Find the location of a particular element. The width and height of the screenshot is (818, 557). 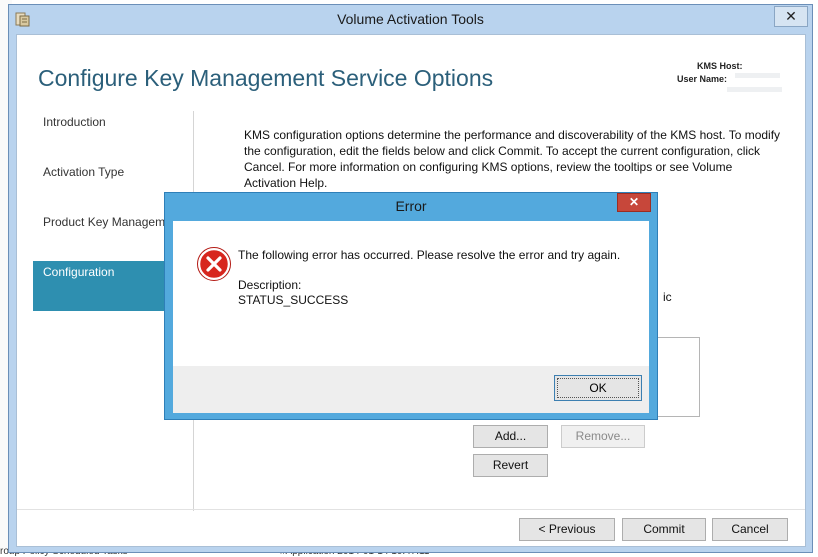

nav-item-product-key-management: Product Key Management is located at coordinates (105, 236).